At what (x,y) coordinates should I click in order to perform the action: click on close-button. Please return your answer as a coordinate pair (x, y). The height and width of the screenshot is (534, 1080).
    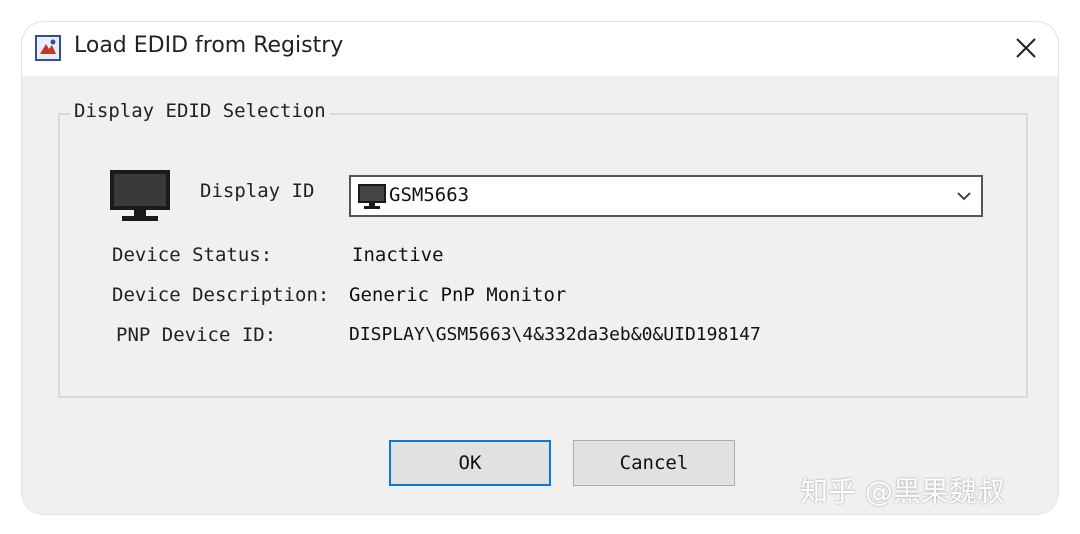
    Looking at the image, I should click on (1026, 48).